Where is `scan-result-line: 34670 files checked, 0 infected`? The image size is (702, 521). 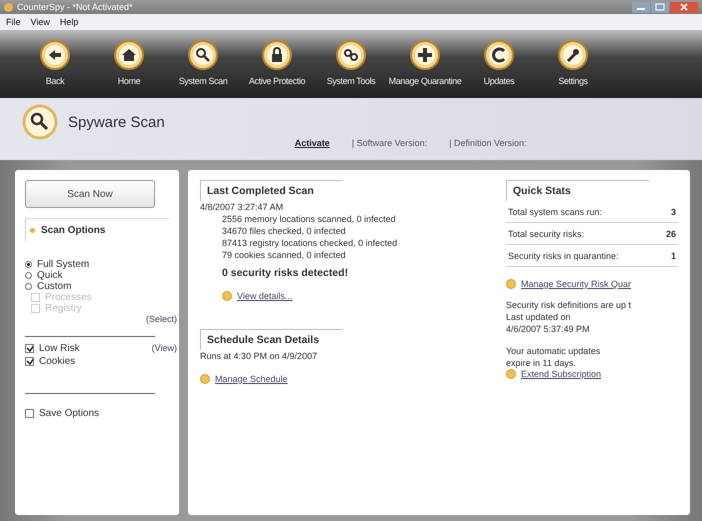 scan-result-line: 34670 files checked, 0 infected is located at coordinates (284, 231).